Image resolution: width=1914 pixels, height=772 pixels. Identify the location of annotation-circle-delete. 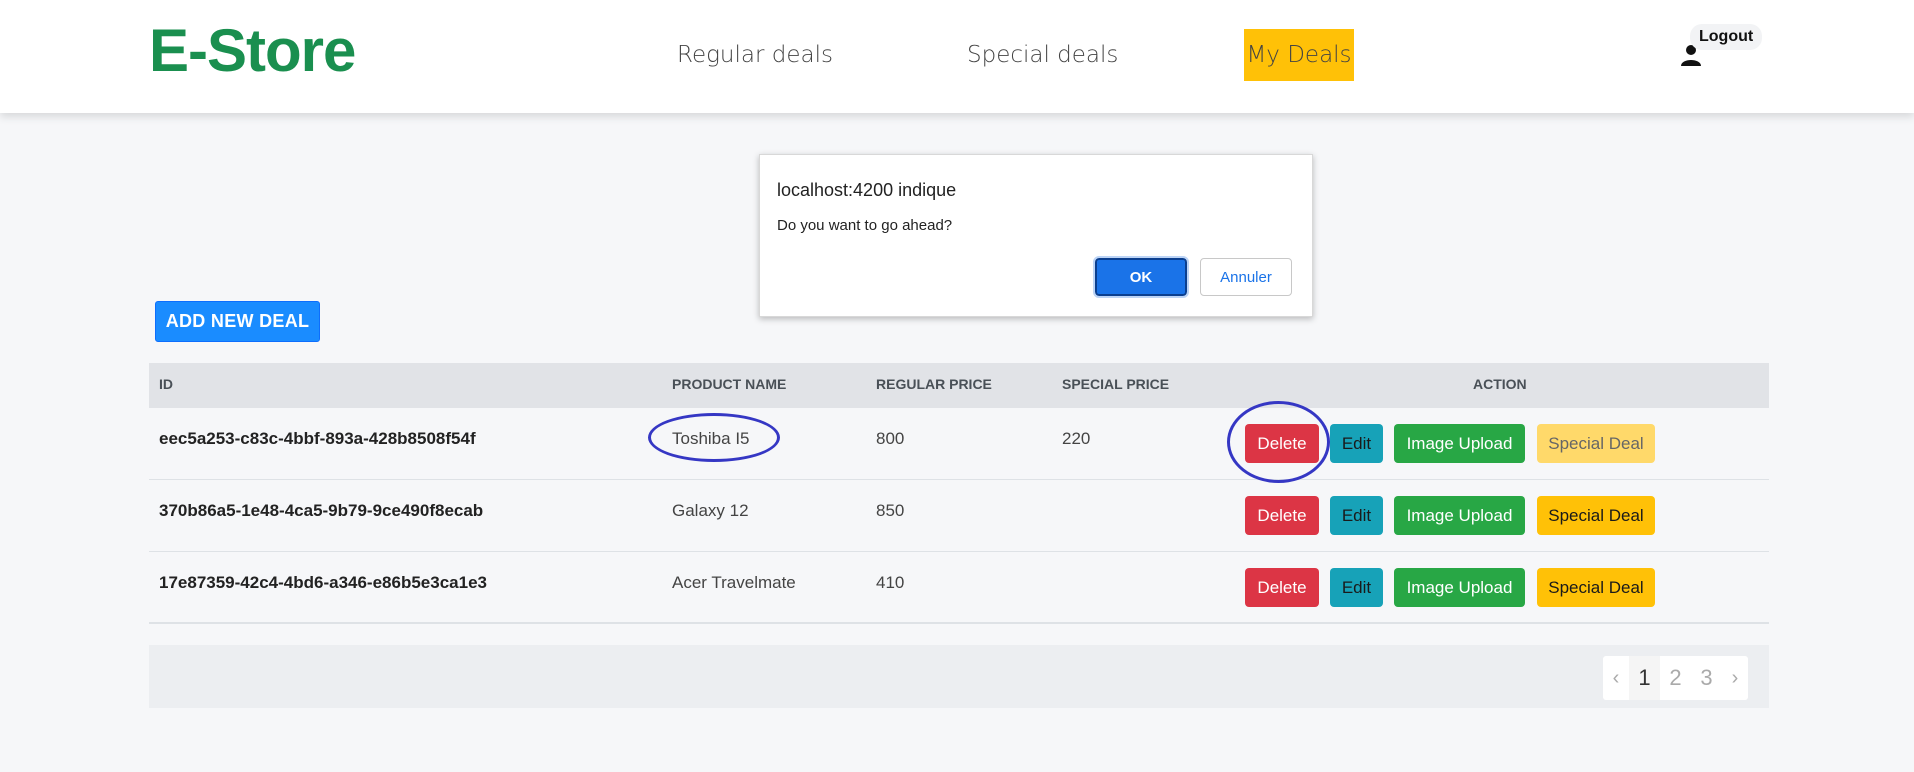
(1278, 442).